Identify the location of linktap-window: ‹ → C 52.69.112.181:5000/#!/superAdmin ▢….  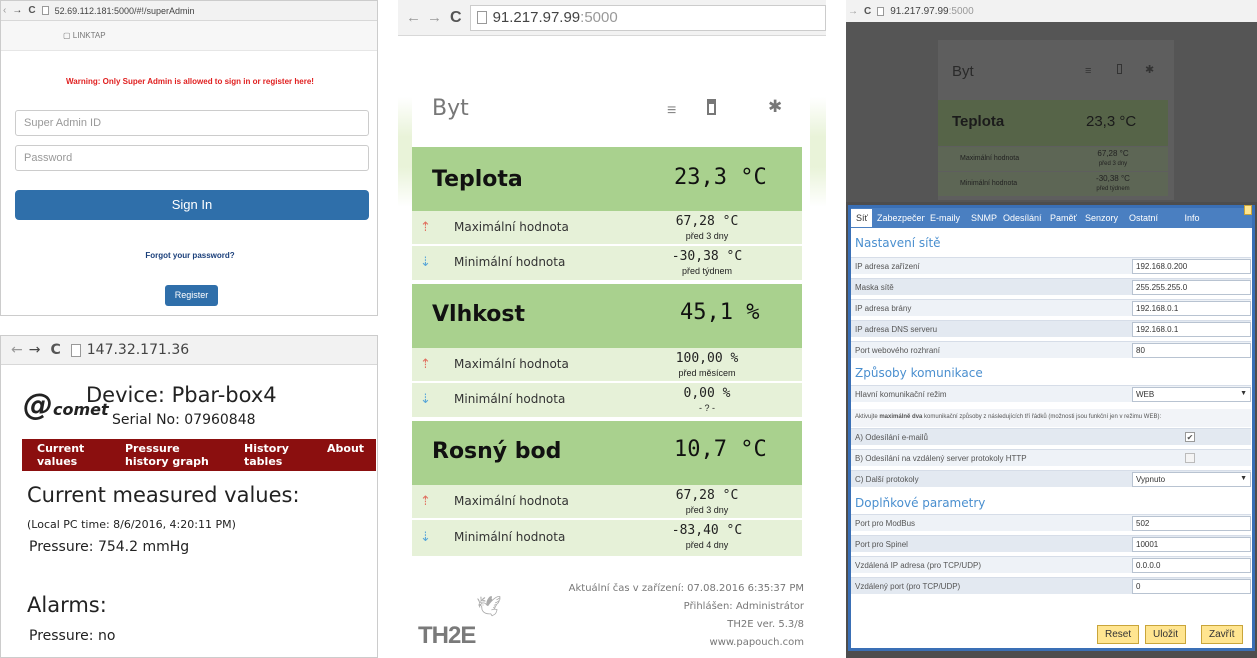
(189, 158).